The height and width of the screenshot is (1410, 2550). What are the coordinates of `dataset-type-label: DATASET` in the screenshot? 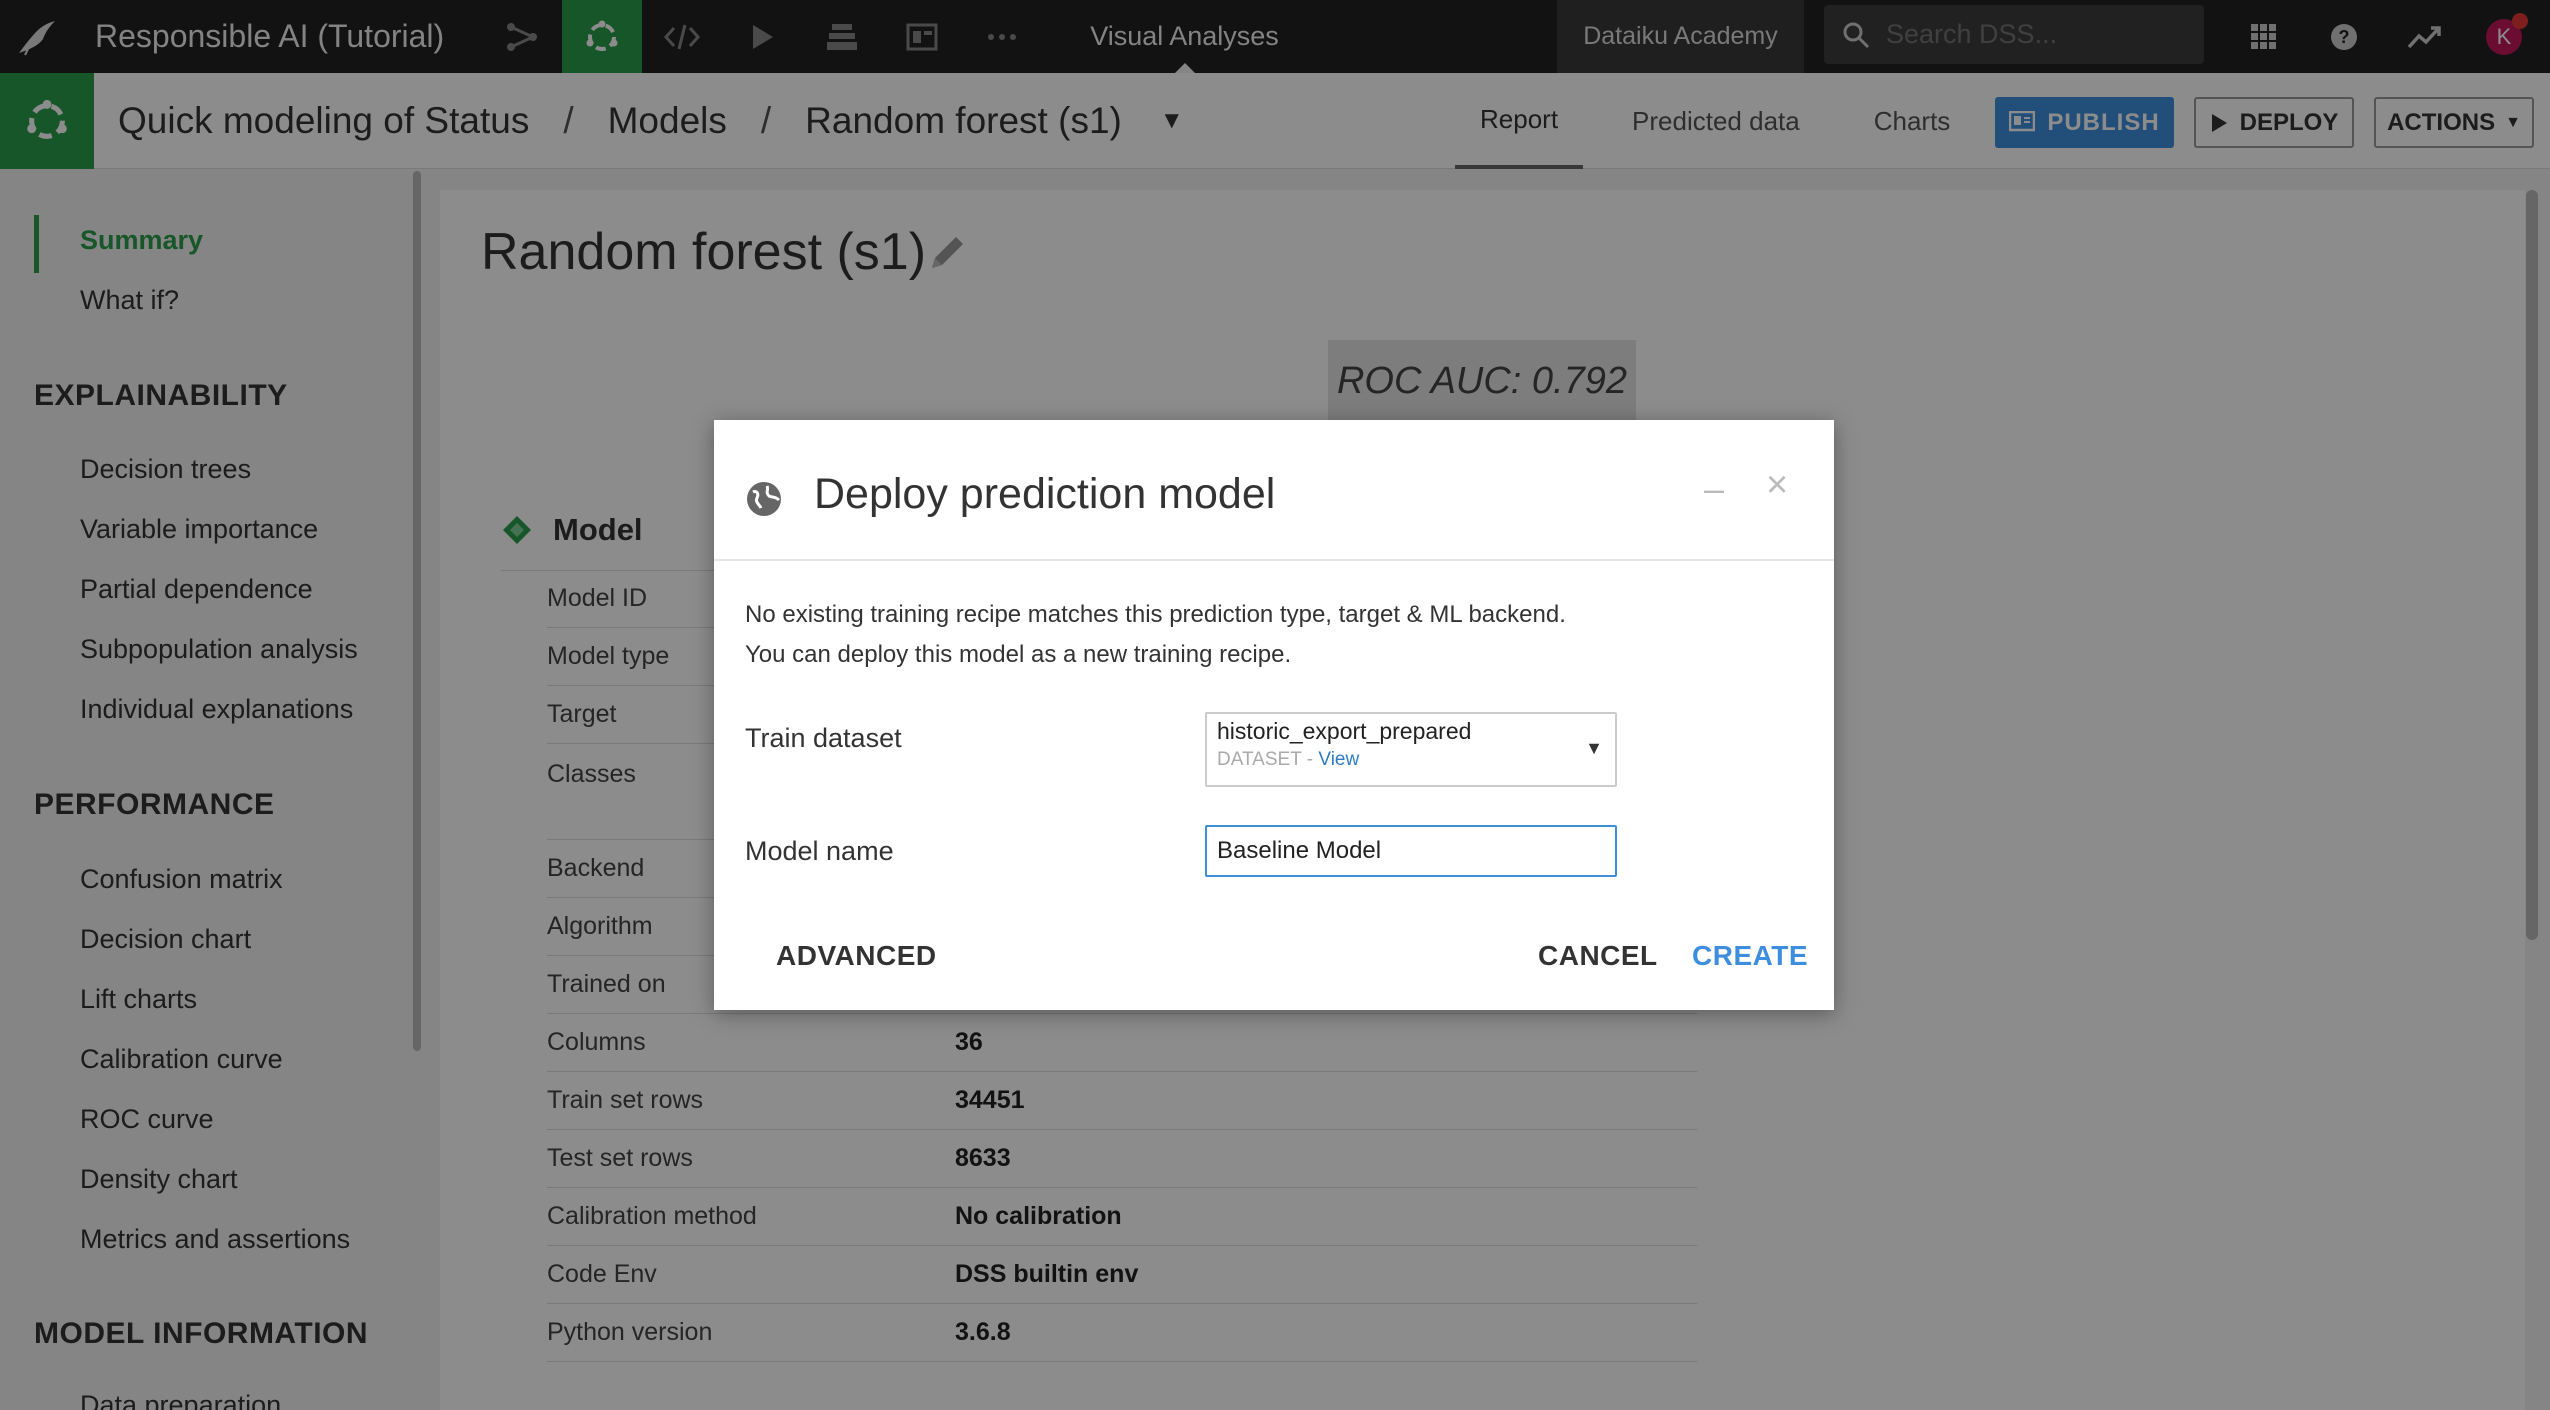 It's located at (1259, 759).